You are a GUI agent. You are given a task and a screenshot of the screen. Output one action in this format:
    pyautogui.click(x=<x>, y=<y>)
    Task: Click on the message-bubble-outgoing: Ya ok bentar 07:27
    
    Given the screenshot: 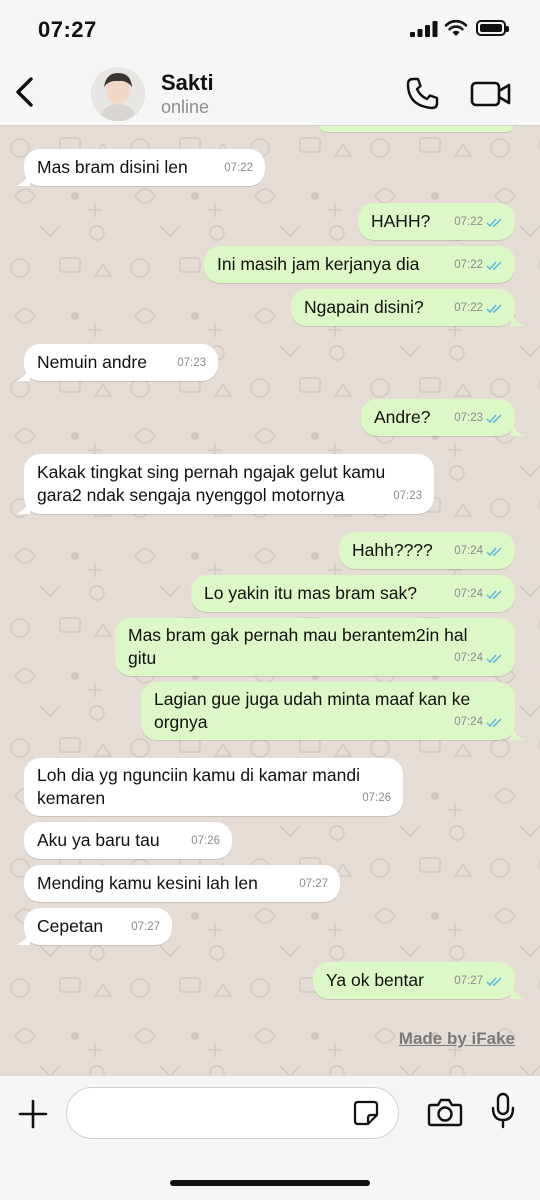 What is the action you would take?
    pyautogui.click(x=414, y=980)
    